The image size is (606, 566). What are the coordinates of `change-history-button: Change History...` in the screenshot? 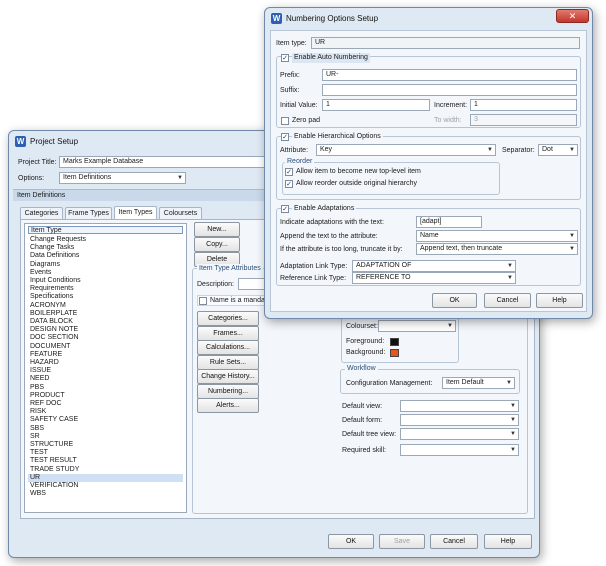 It's located at (228, 376).